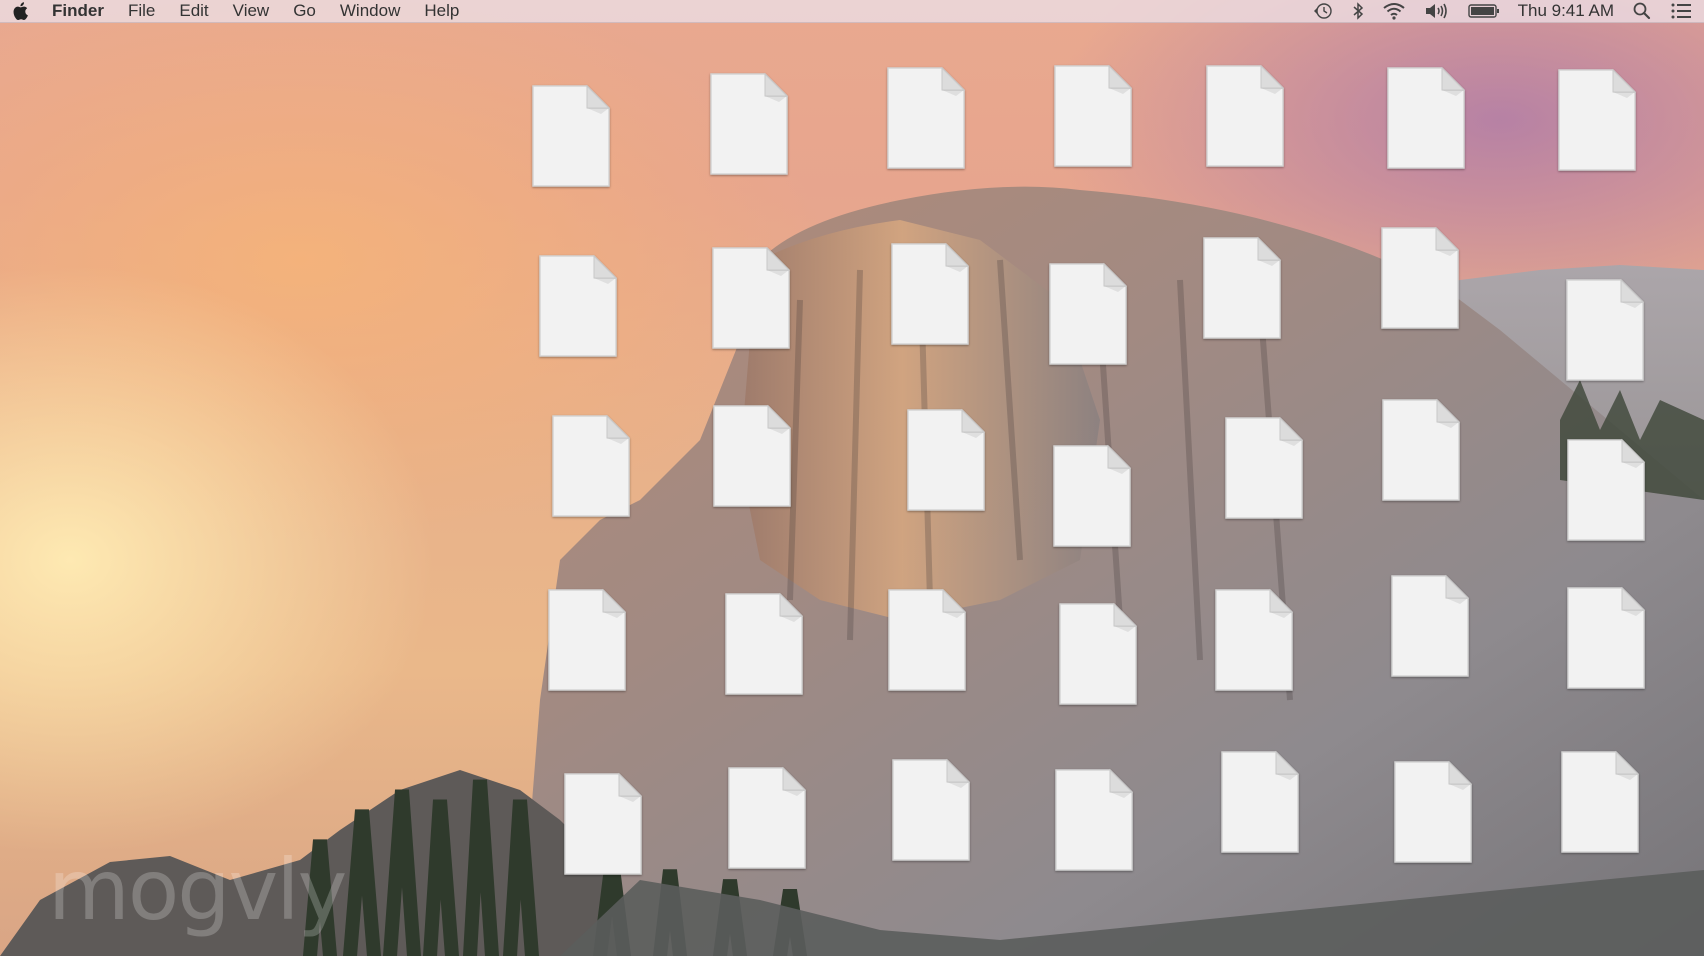  Describe the element at coordinates (21, 11) in the screenshot. I see `apple-icon` at that location.